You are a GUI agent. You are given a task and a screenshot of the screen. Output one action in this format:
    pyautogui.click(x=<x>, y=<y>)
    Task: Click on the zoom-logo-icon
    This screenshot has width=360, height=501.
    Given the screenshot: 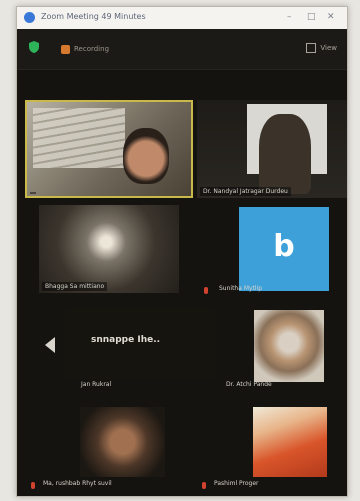 What is the action you would take?
    pyautogui.click(x=29, y=17)
    